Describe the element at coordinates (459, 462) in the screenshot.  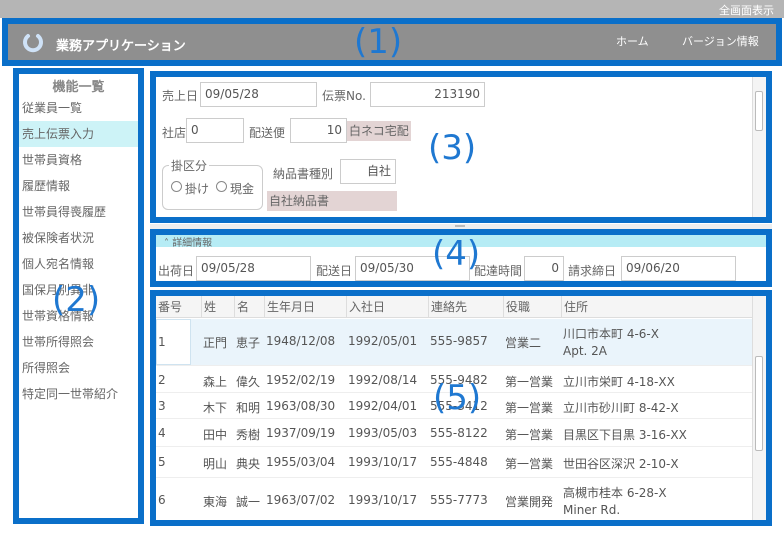
I see `cell-phone: 555-4848` at that location.